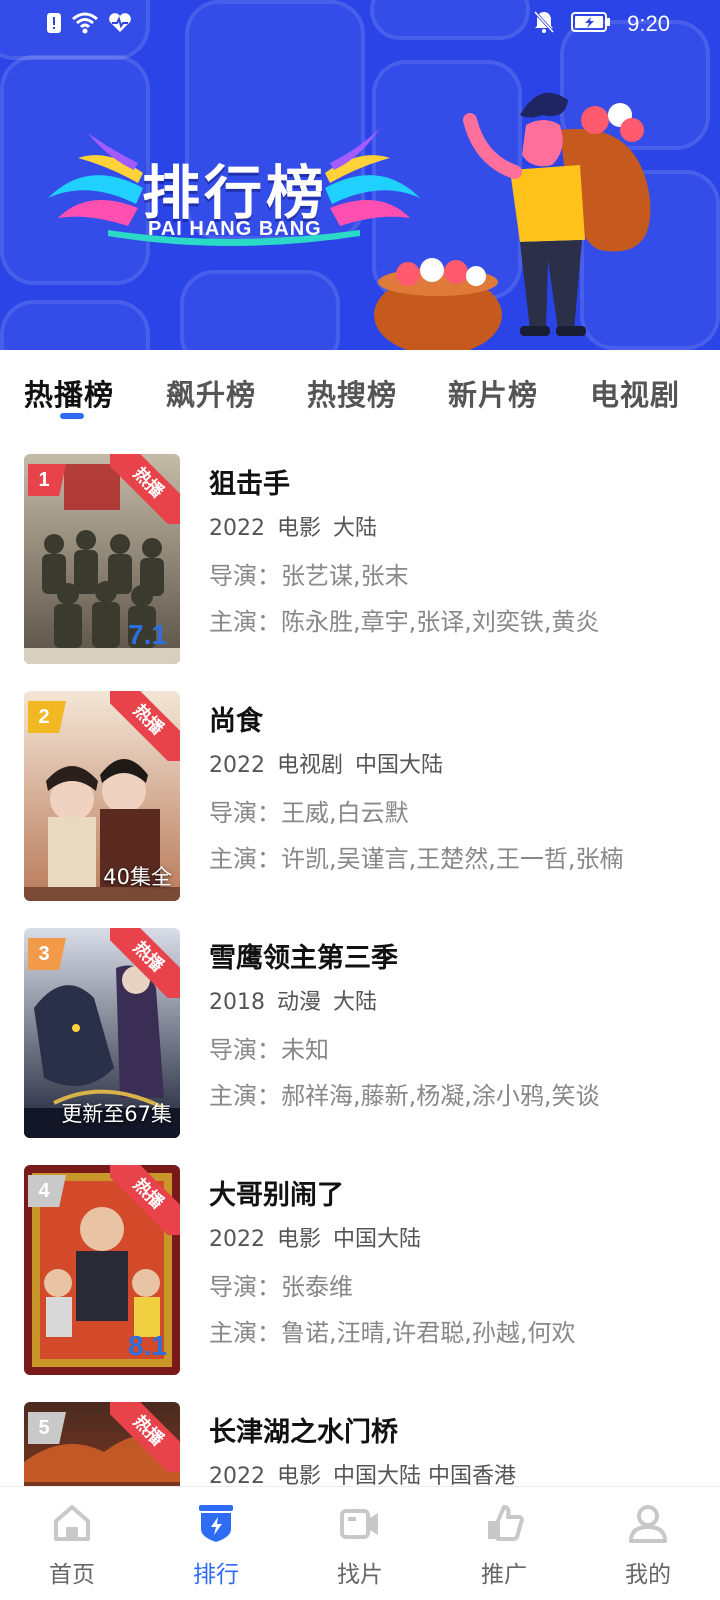  Describe the element at coordinates (404, 1096) in the screenshot. I see `item-cast: 主演：郝祥海,藤新,杨凝,涂小鸦,笑谈` at that location.